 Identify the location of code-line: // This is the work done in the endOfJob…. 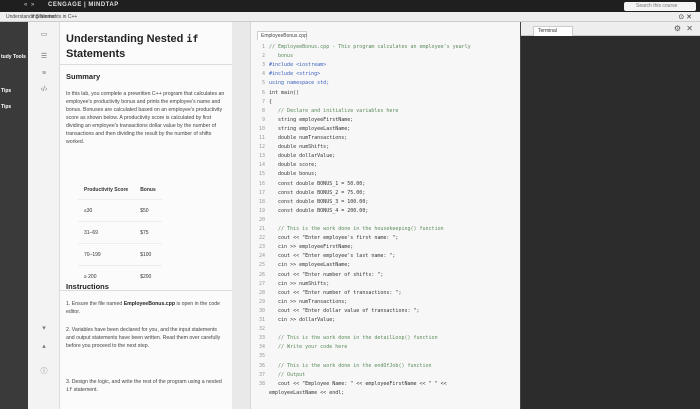
(350, 366).